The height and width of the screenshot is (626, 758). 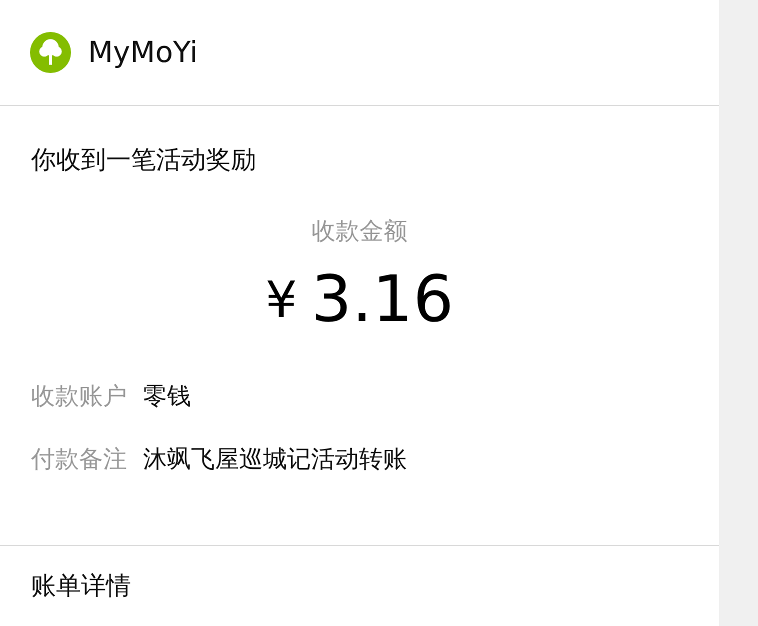 I want to click on currency-symbol: ¥, so click(x=281, y=300).